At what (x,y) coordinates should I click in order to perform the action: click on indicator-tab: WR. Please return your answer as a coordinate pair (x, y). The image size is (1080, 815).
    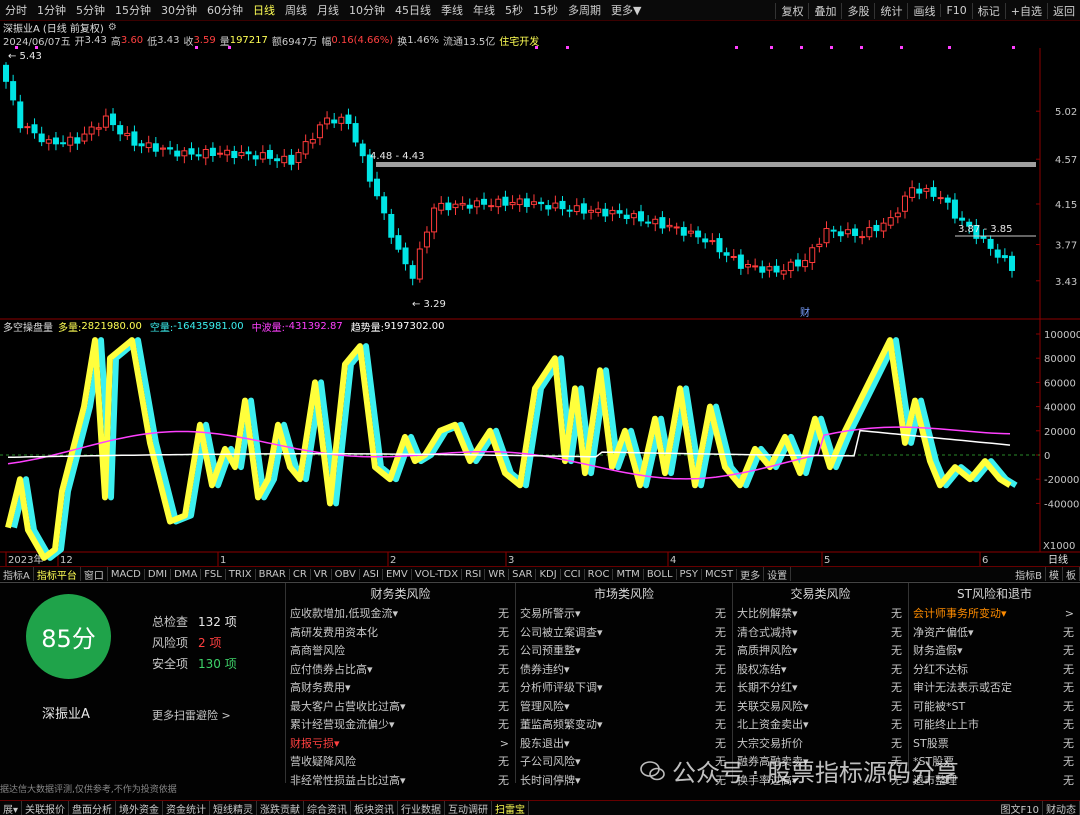
    Looking at the image, I should click on (497, 574).